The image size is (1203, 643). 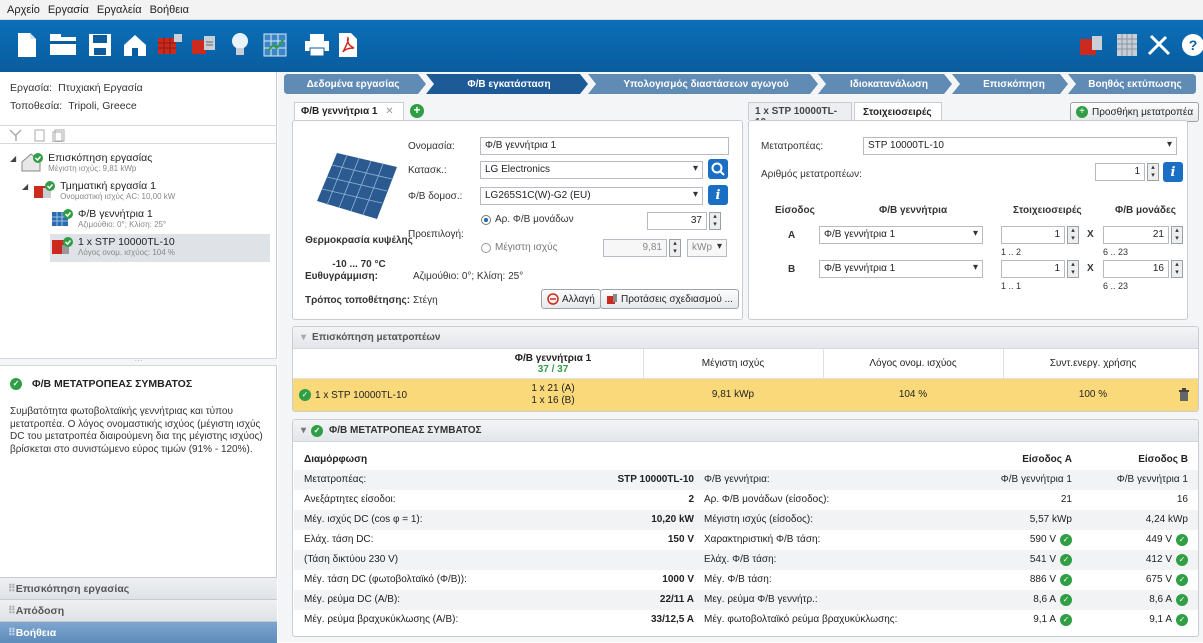 I want to click on project-home-icon, so click(x=135, y=45).